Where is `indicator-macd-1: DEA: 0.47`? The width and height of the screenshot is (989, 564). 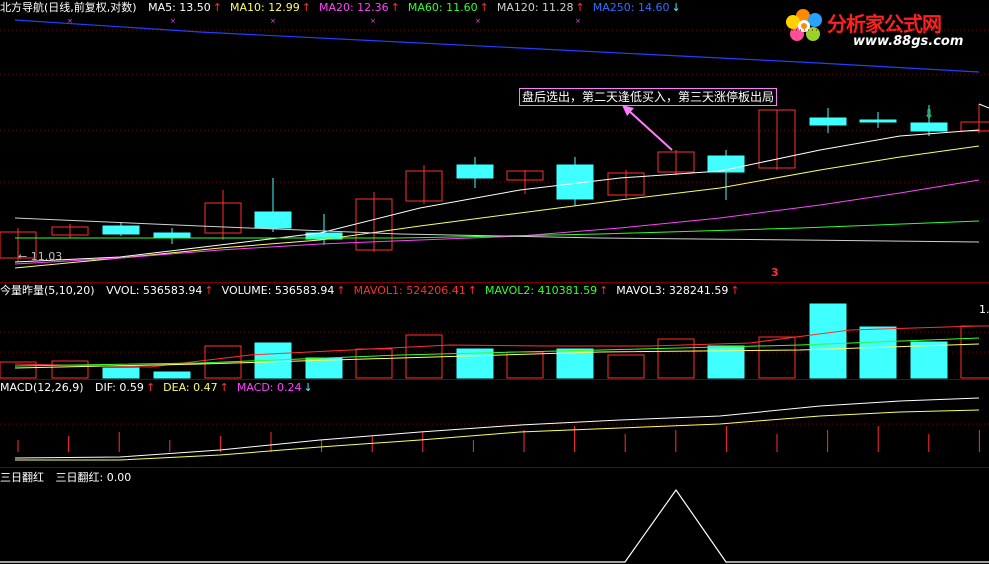
indicator-macd-1: DEA: 0.47 is located at coordinates (190, 387).